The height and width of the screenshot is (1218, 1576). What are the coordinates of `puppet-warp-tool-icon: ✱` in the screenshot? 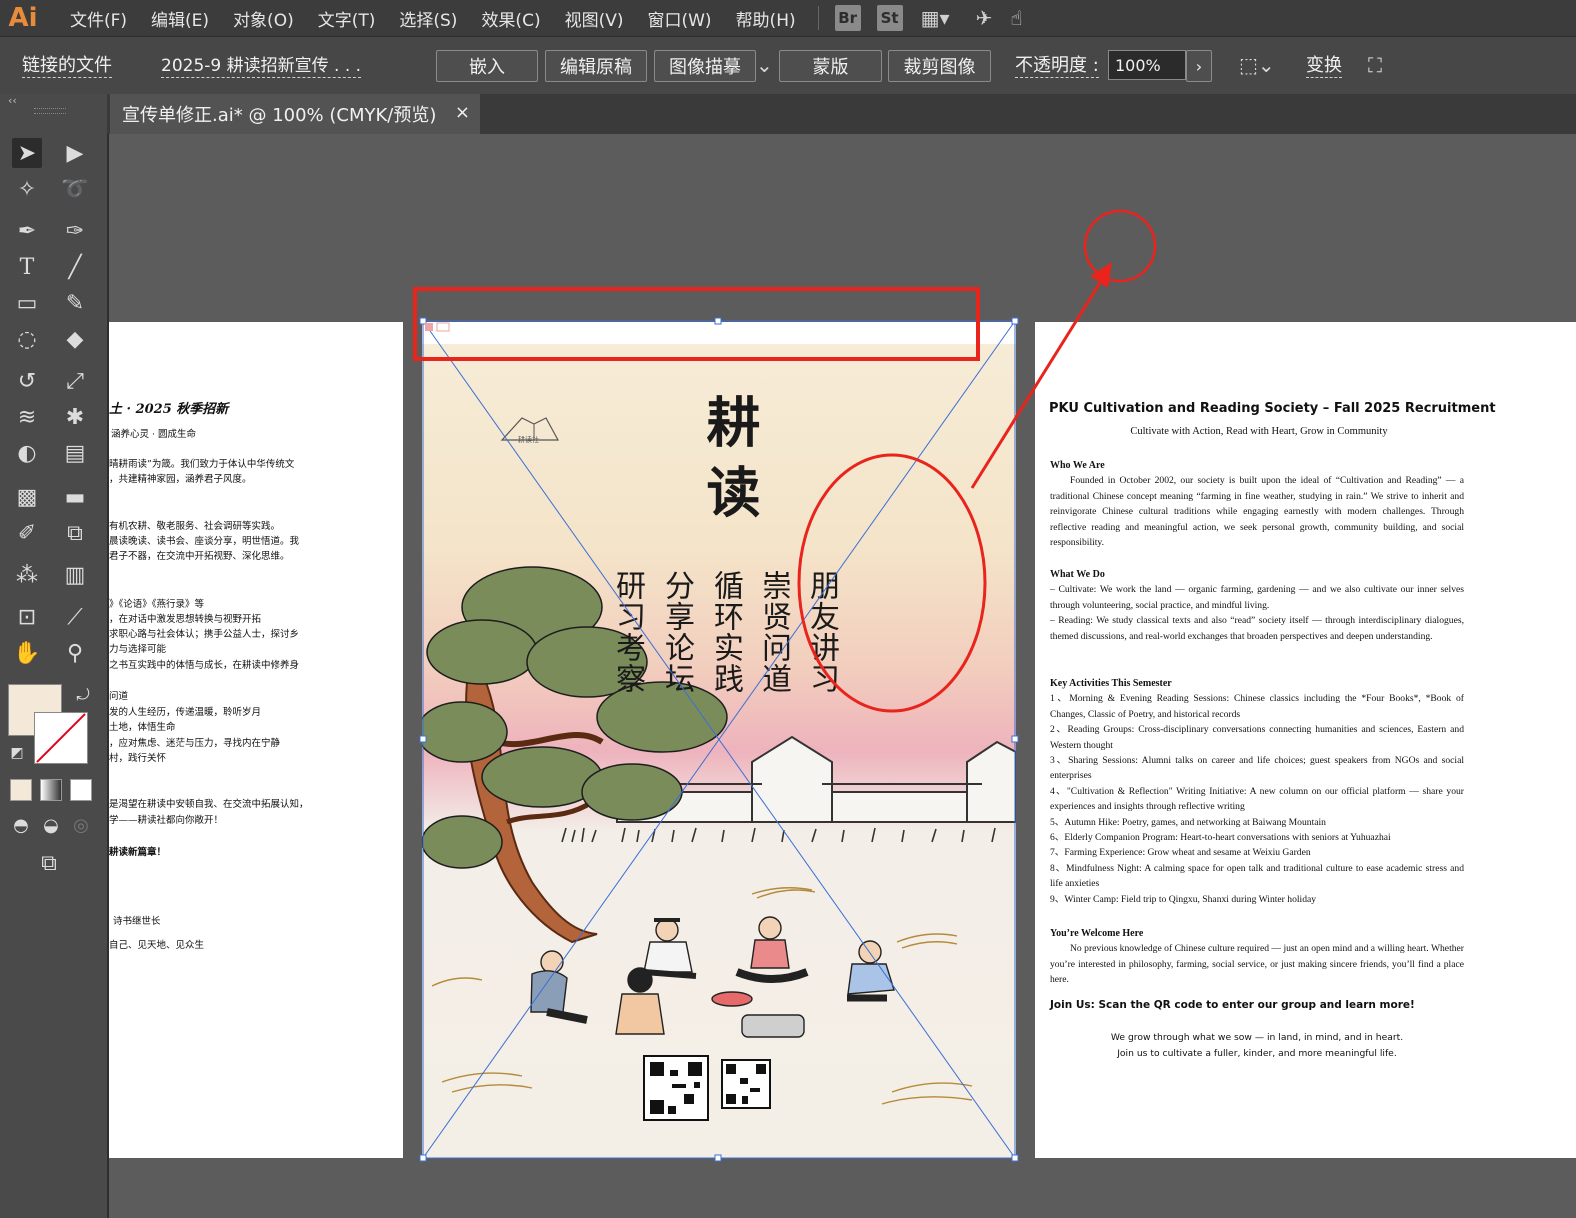 It's located at (75, 417).